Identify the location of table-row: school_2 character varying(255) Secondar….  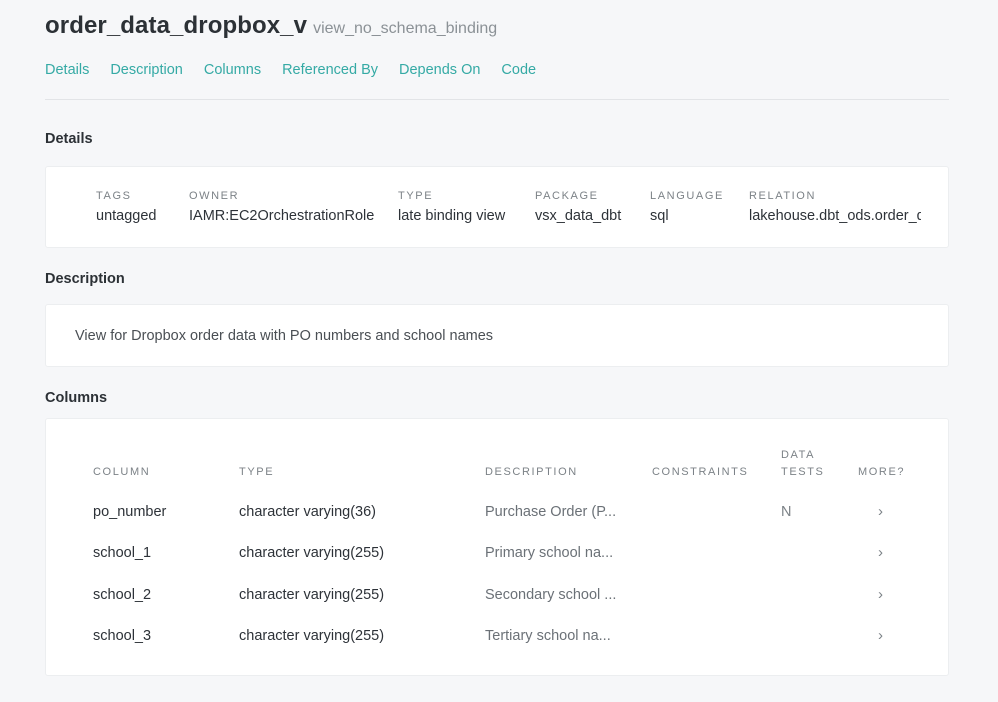
(498, 606).